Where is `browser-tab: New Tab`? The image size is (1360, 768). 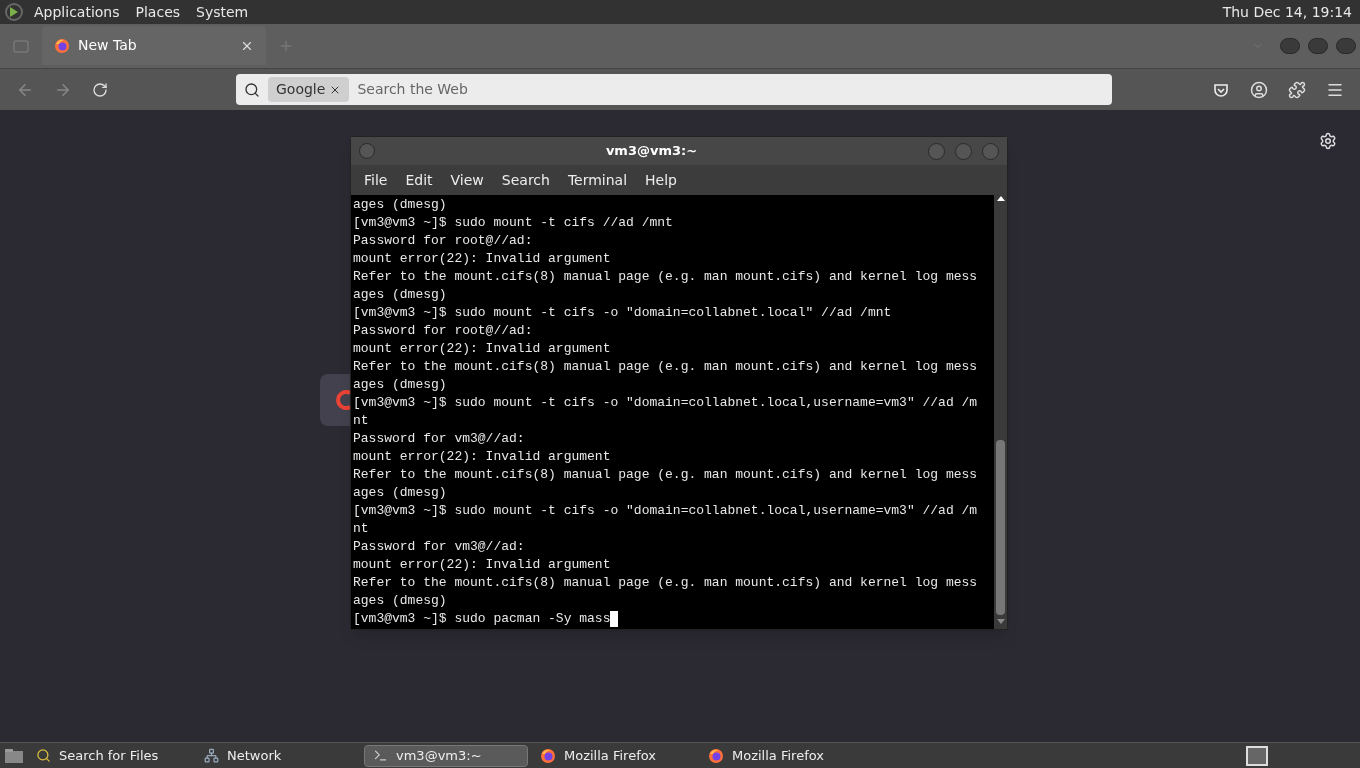 browser-tab: New Tab is located at coordinates (154, 45).